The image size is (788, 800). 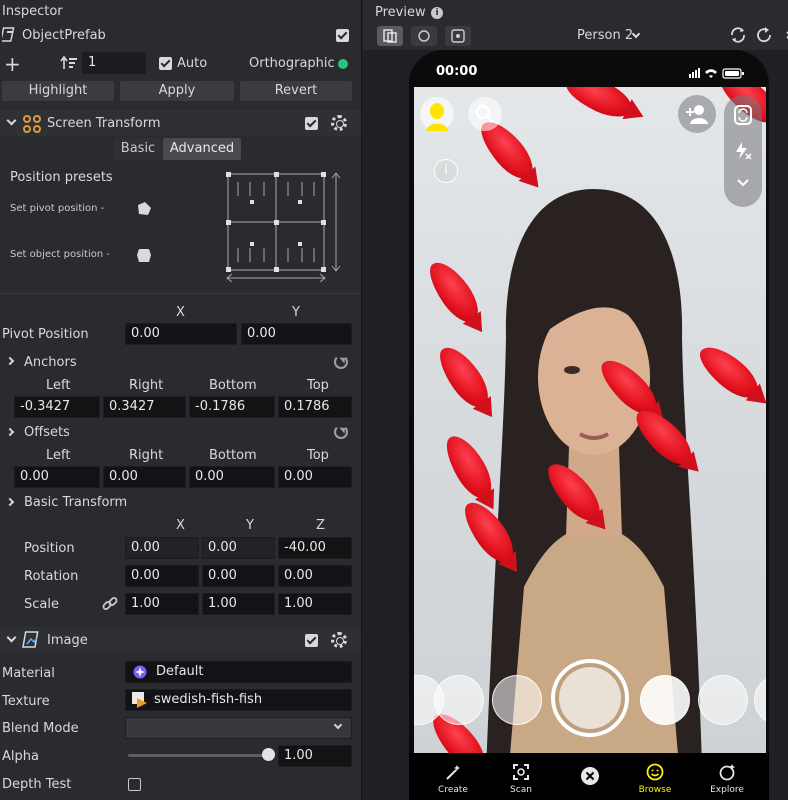 I want to click on scale-z-field: 1.00, so click(x=315, y=604).